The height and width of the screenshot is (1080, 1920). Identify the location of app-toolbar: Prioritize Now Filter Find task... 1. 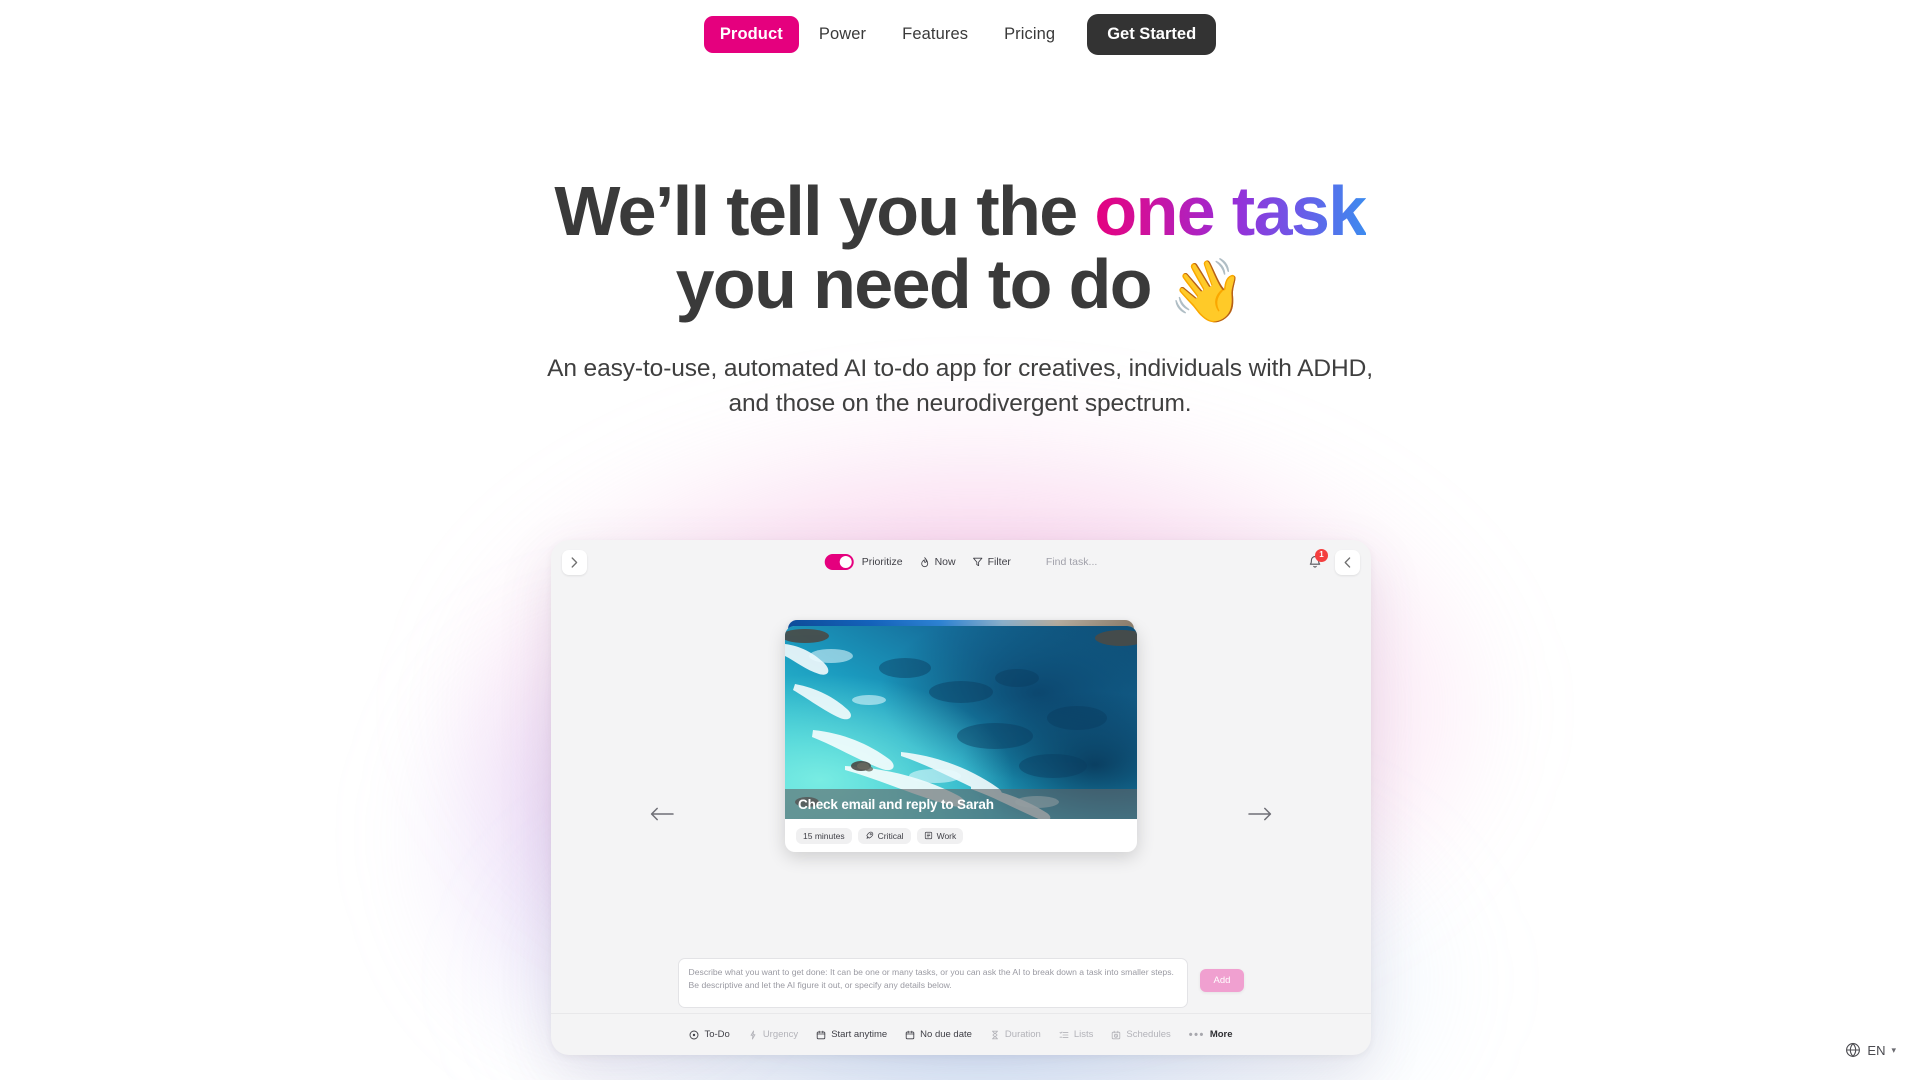
(961, 562).